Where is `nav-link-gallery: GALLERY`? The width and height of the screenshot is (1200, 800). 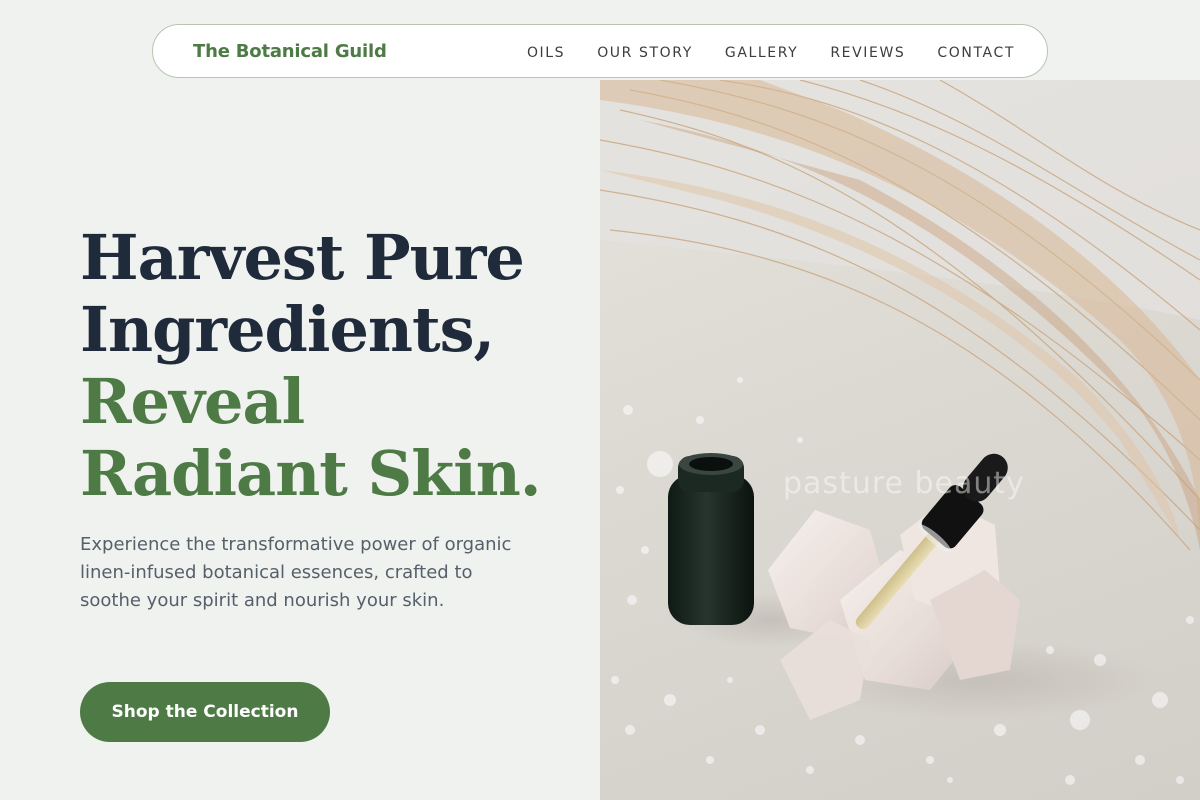
nav-link-gallery: GALLERY is located at coordinates (761, 53).